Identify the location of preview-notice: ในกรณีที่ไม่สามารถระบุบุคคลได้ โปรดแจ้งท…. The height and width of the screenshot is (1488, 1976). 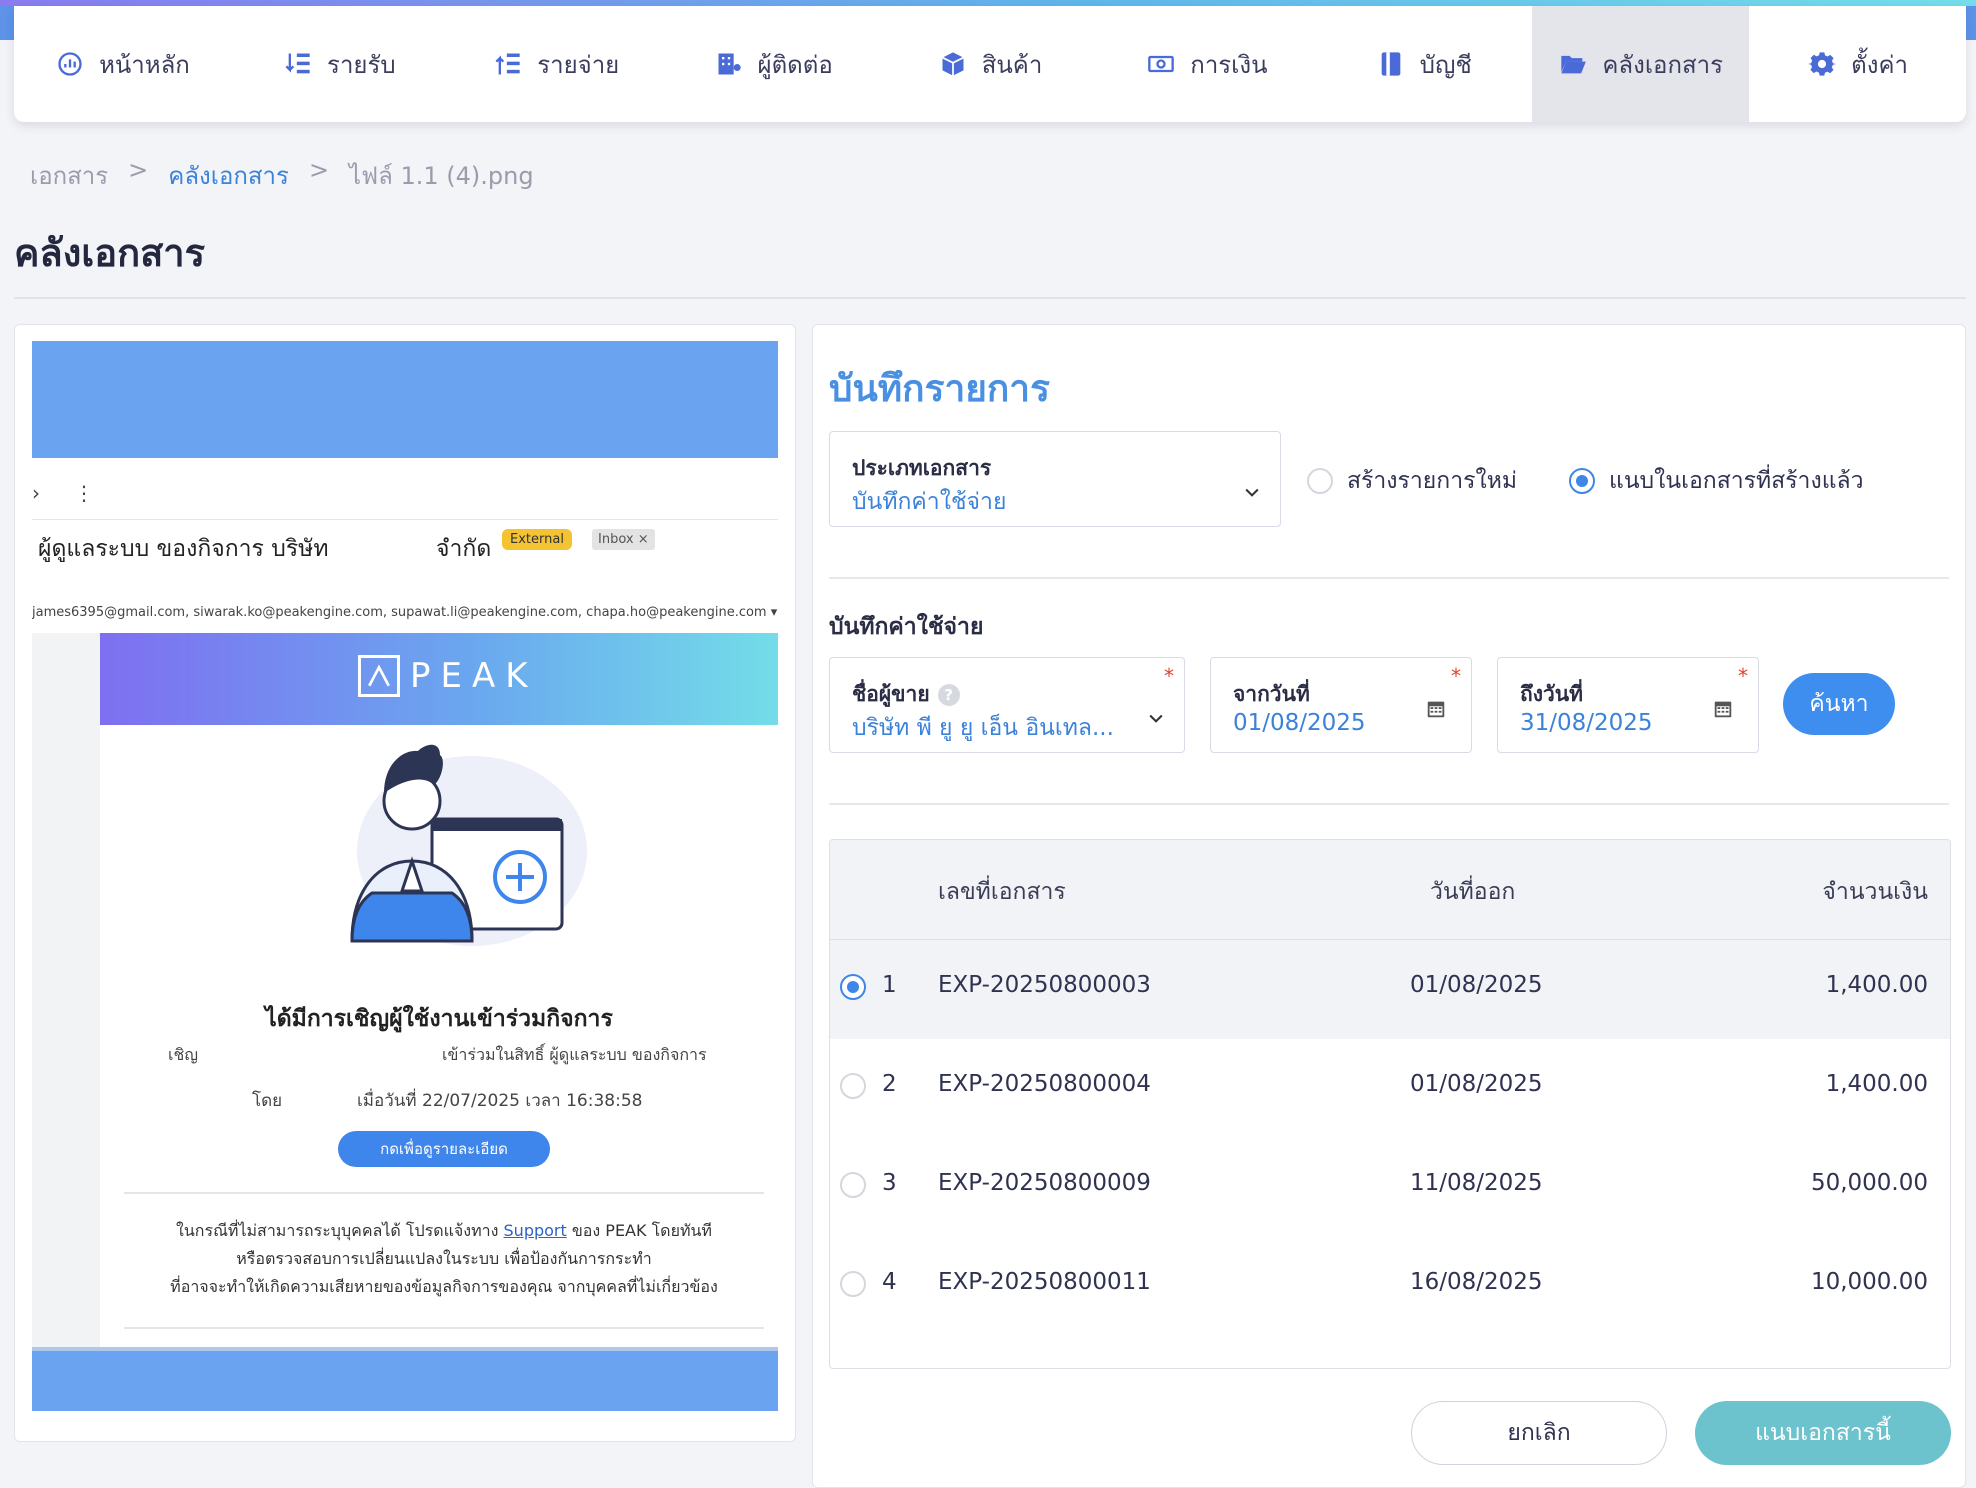
(444, 1259).